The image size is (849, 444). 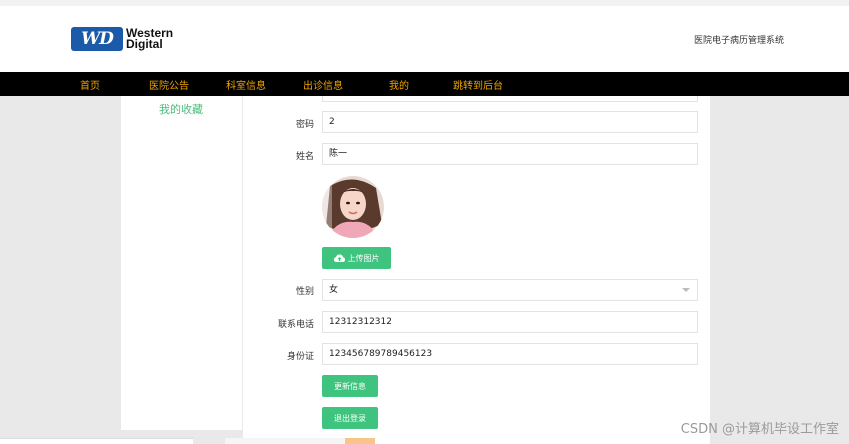 I want to click on phone-label: 联系电话, so click(x=295, y=325).